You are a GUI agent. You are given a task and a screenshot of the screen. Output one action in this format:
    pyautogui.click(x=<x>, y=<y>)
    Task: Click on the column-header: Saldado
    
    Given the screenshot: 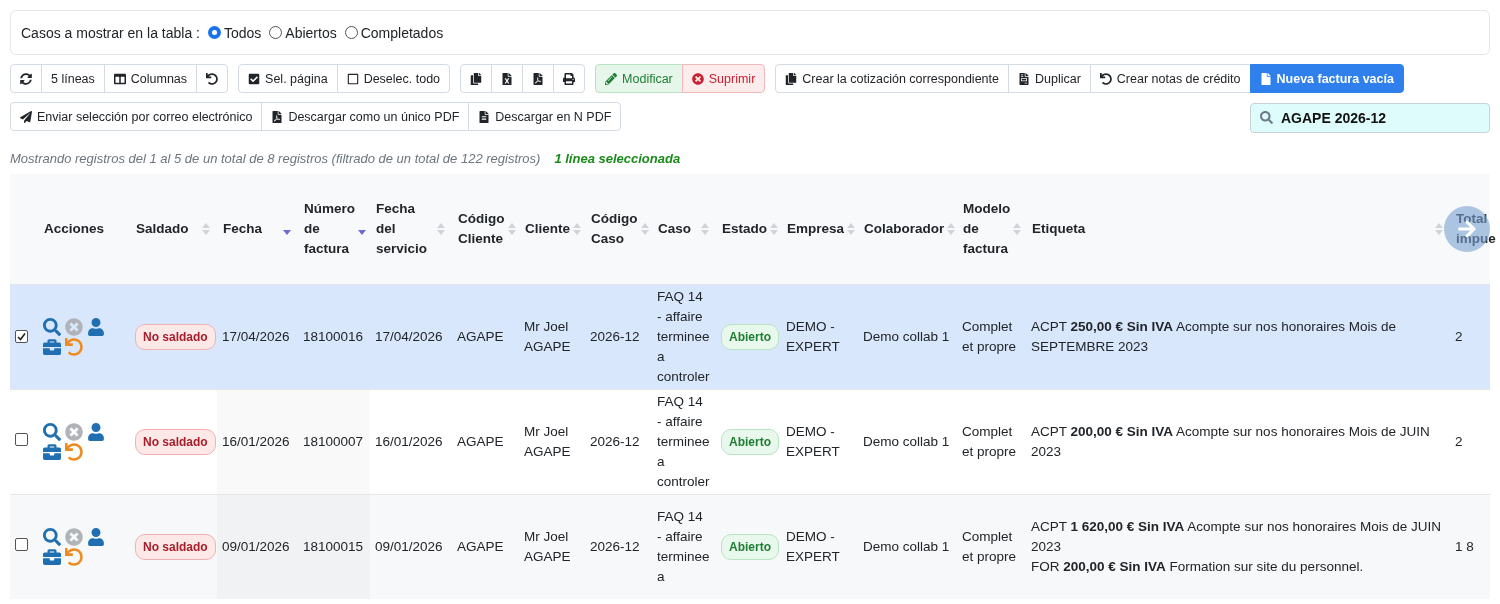 What is the action you would take?
    pyautogui.click(x=162, y=228)
    